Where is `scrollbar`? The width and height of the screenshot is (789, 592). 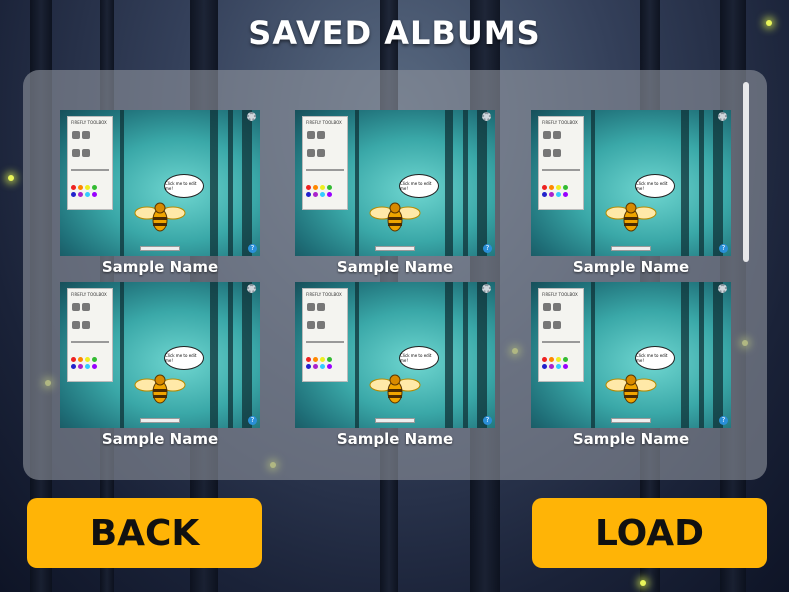 scrollbar is located at coordinates (746, 172).